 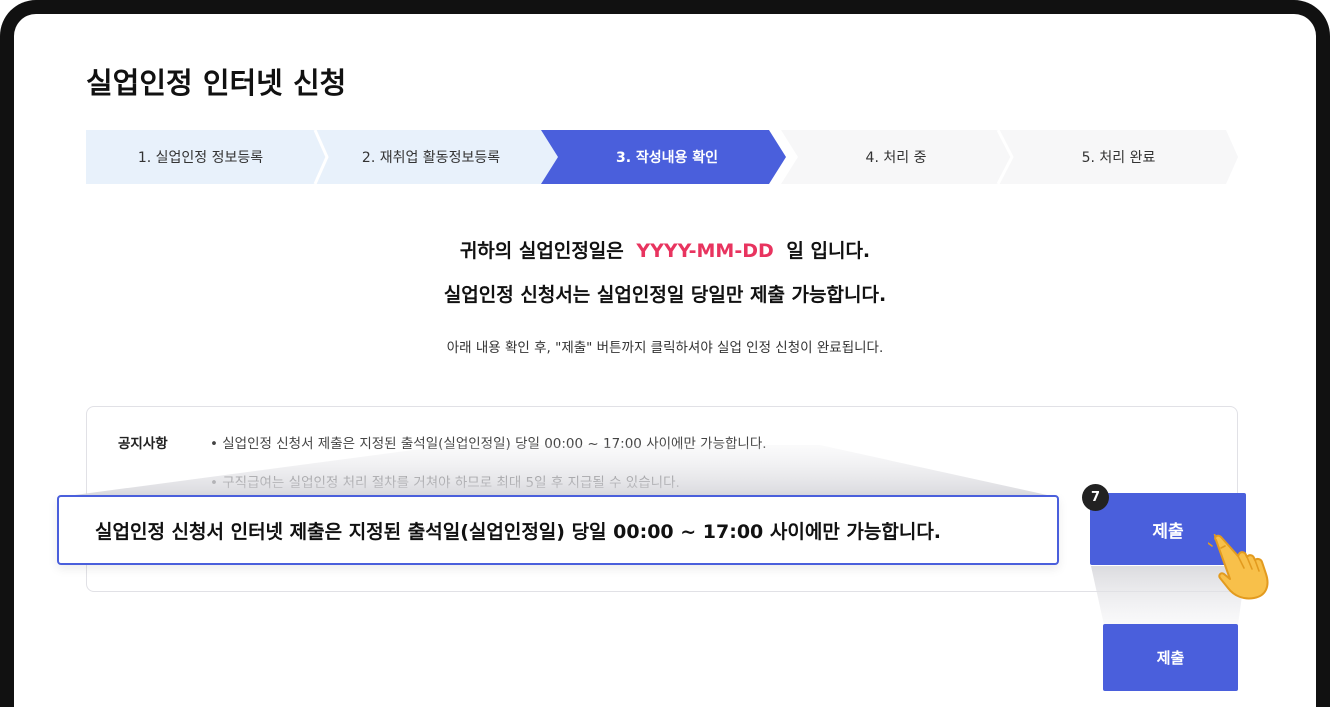 What do you see at coordinates (541, 251) in the screenshot?
I see `date-message-prefix: 귀하의 실업인정일은` at bounding box center [541, 251].